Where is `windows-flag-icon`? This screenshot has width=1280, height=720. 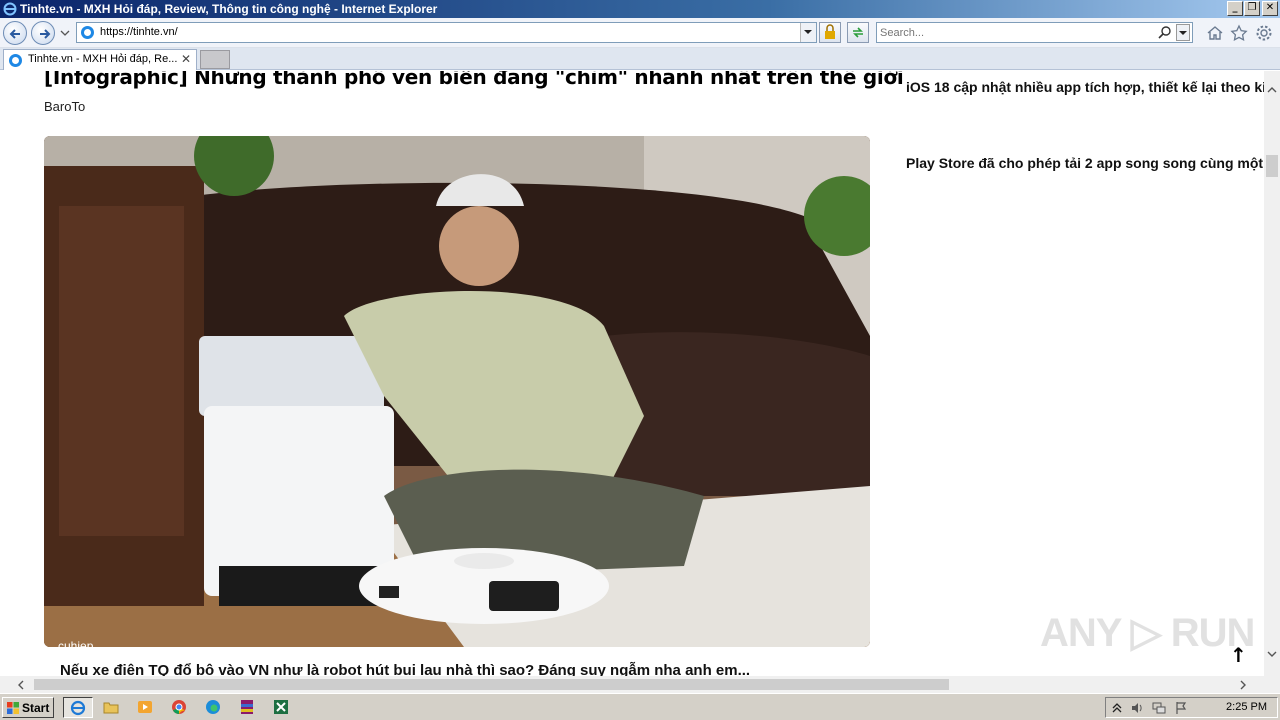
windows-flag-icon is located at coordinates (13, 708).